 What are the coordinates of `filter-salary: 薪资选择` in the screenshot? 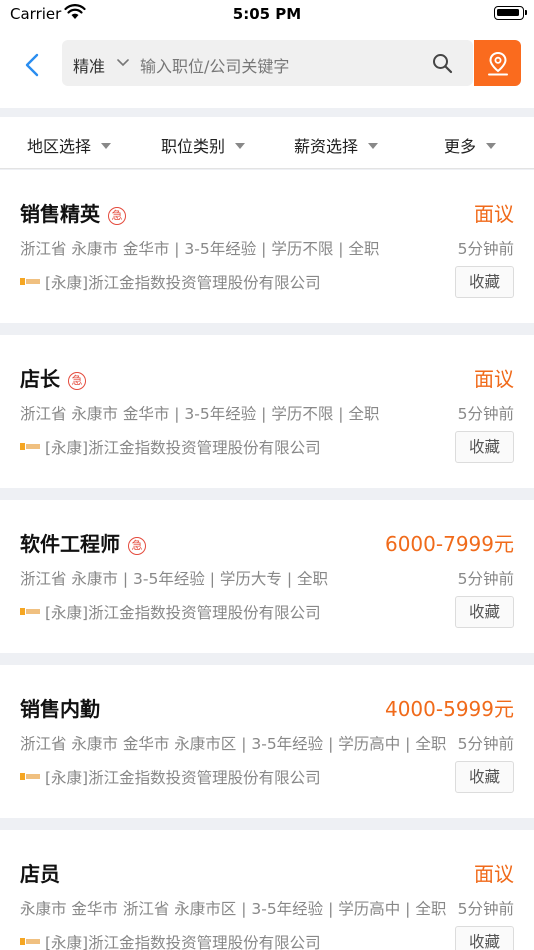 It's located at (336, 145).